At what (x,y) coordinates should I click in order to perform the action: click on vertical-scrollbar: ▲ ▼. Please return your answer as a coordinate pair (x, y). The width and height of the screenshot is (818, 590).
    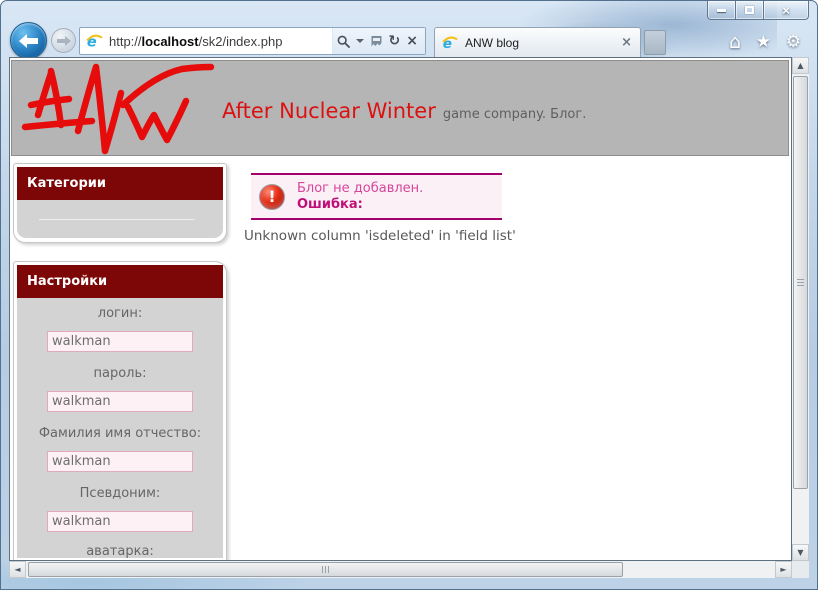
    Looking at the image, I should click on (800, 309).